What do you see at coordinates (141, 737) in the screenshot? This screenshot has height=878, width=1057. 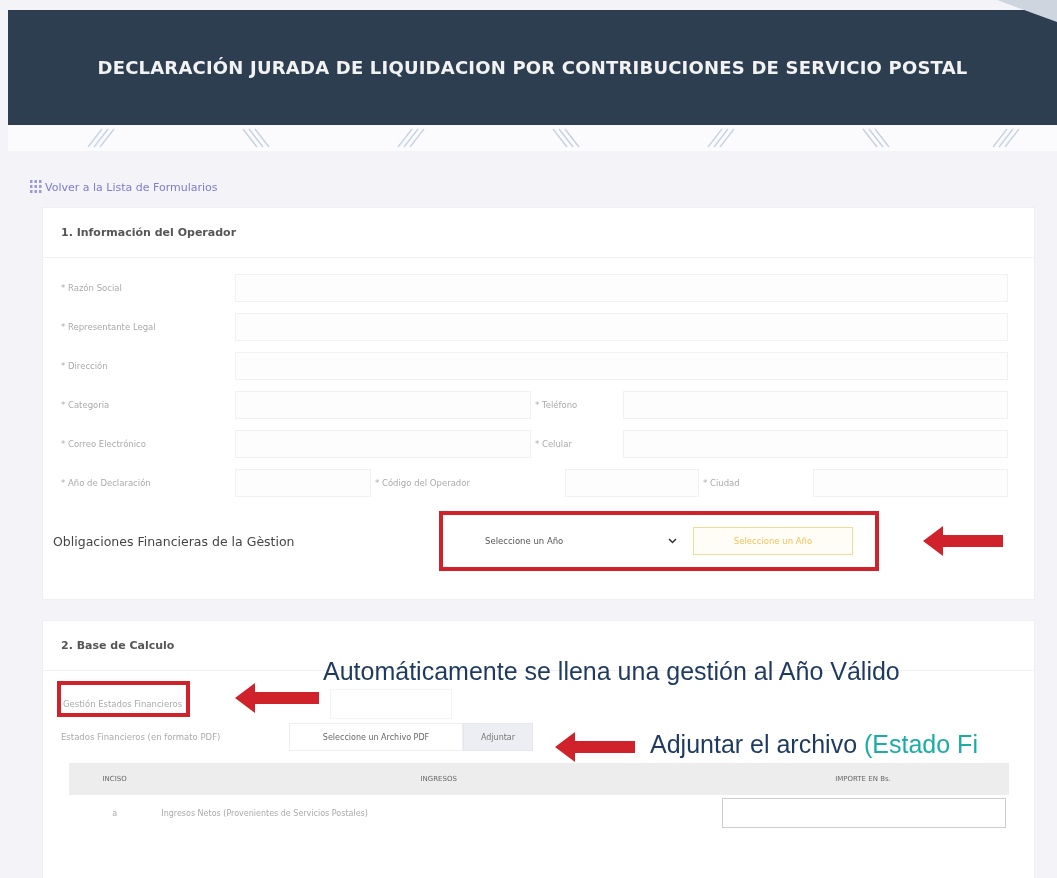 I see `field-label: Estados Financieros (en formato PDF)` at bounding box center [141, 737].